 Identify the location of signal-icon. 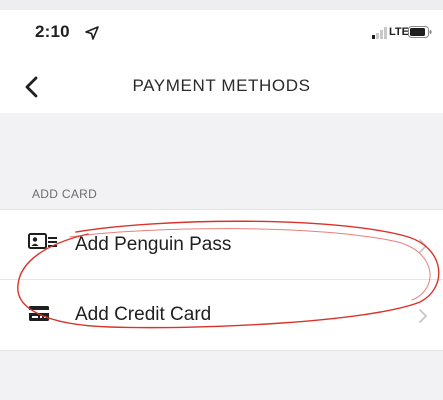
(379, 33).